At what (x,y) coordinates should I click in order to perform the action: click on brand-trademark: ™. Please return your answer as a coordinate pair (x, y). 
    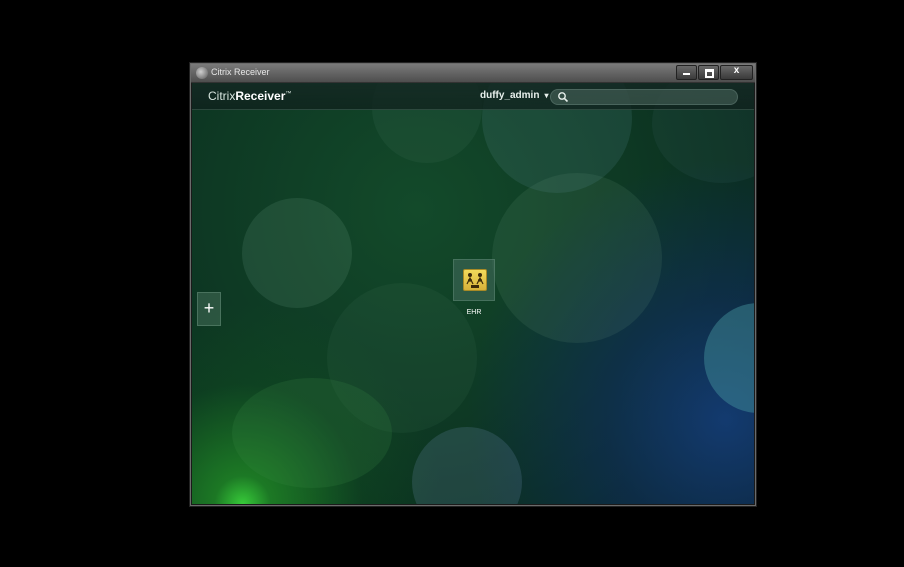
    Looking at the image, I should click on (288, 94).